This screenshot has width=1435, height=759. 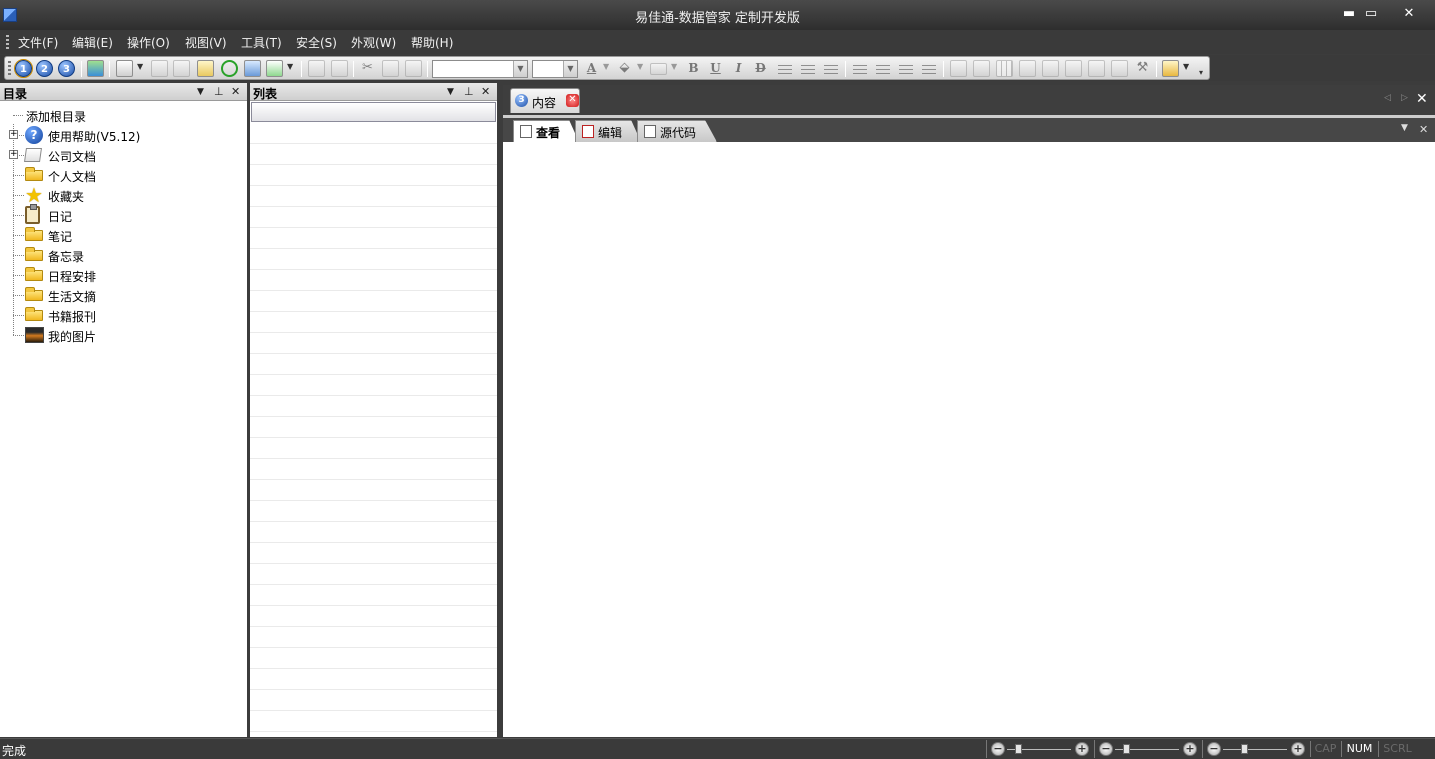 What do you see at coordinates (808, 68) in the screenshot?
I see `align-center-icon` at bounding box center [808, 68].